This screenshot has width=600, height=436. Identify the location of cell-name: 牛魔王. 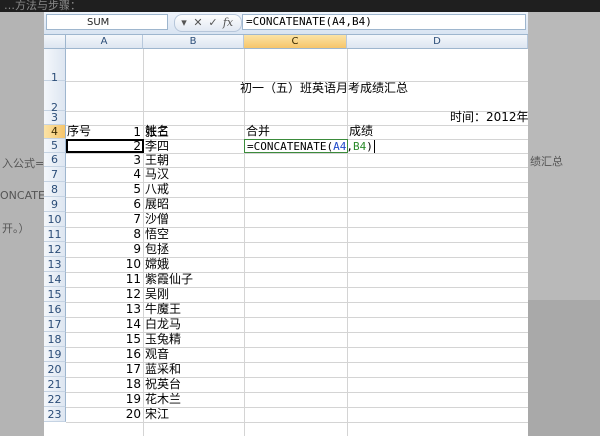
(163, 309).